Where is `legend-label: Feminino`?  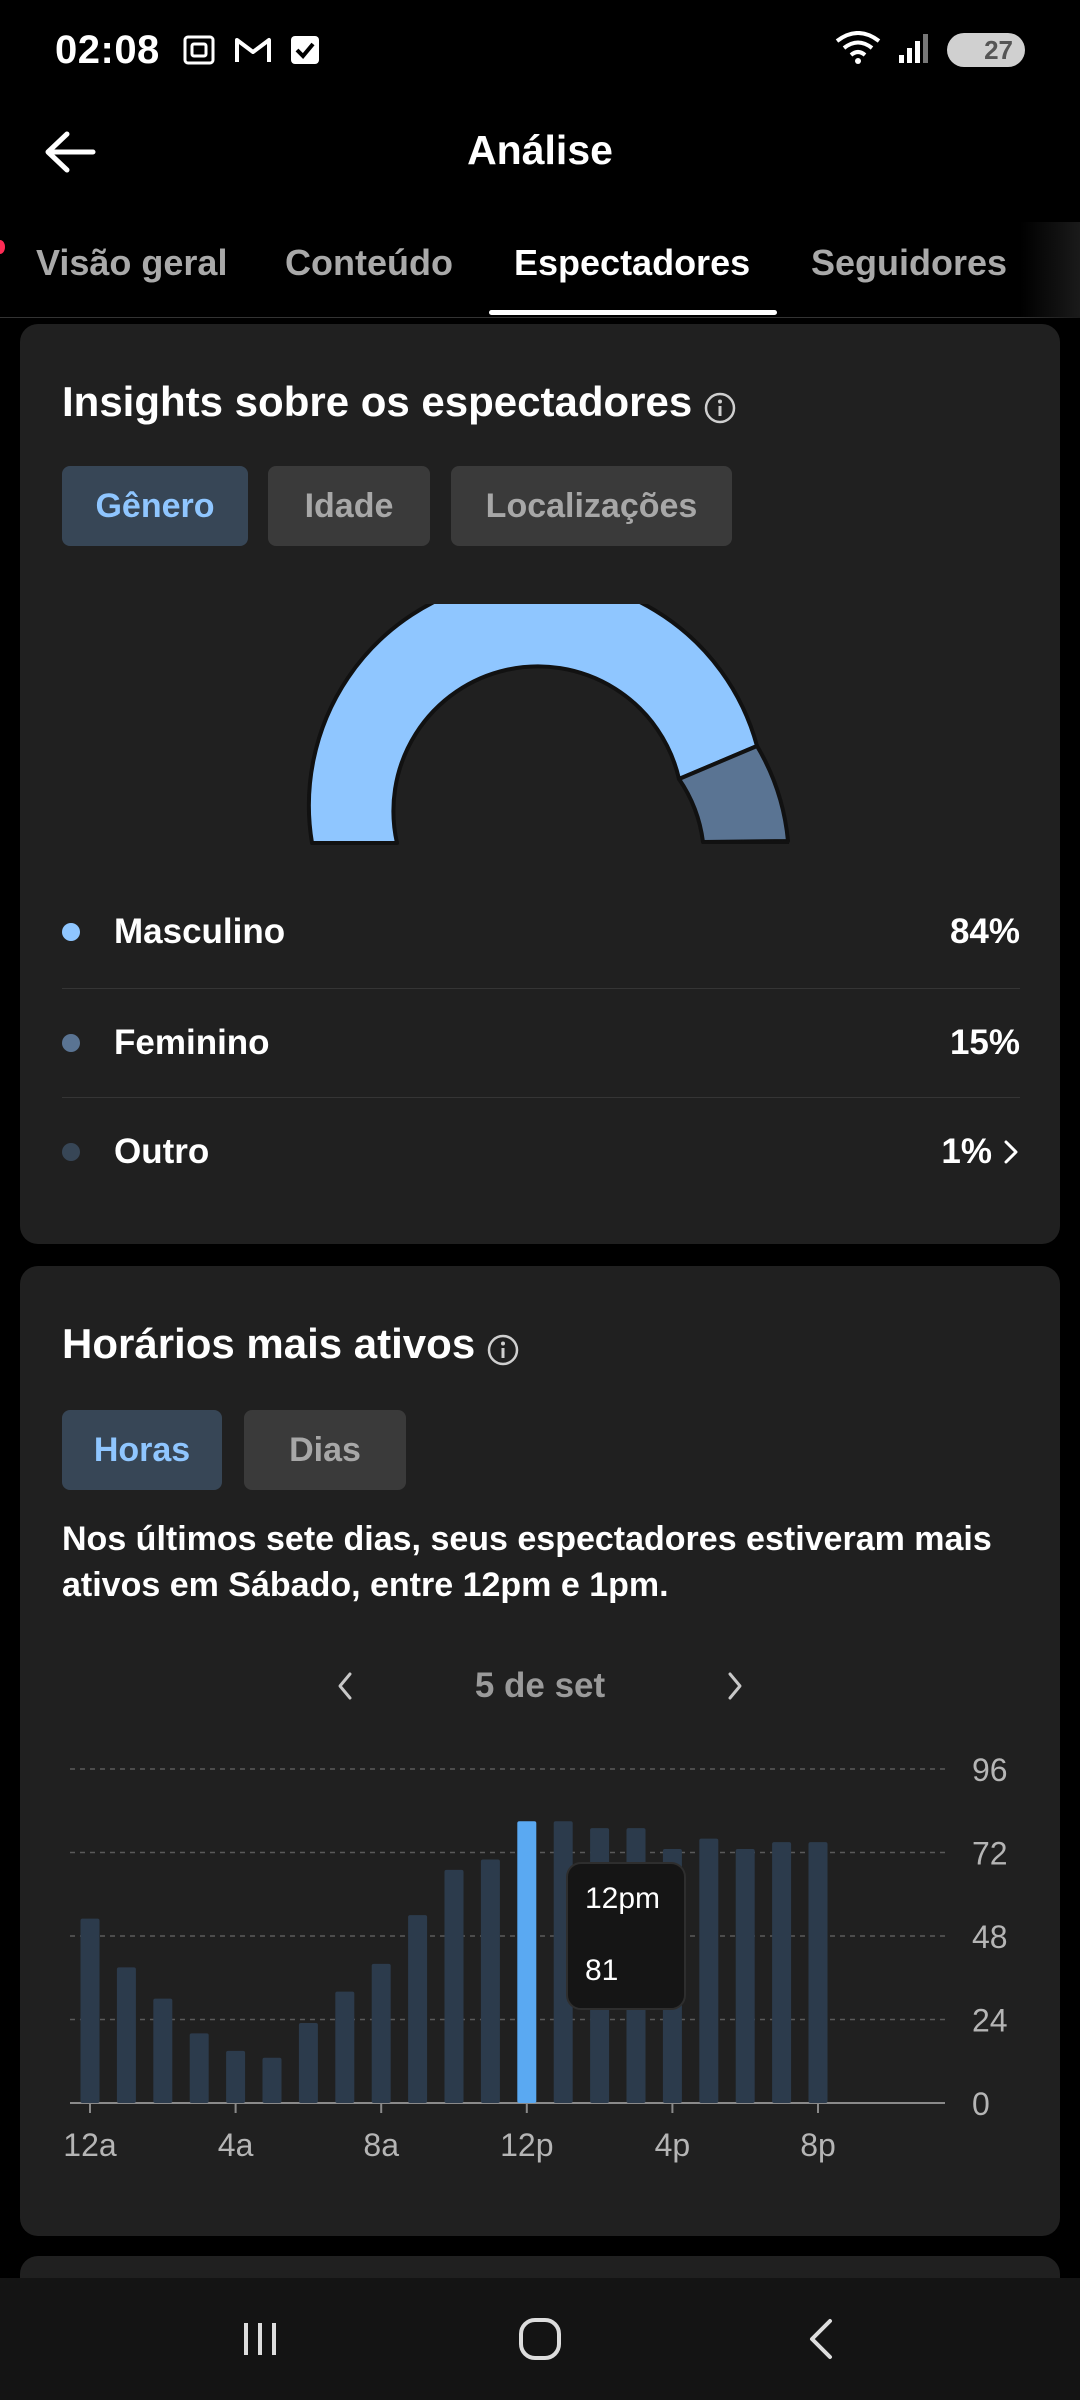 legend-label: Feminino is located at coordinates (192, 1042).